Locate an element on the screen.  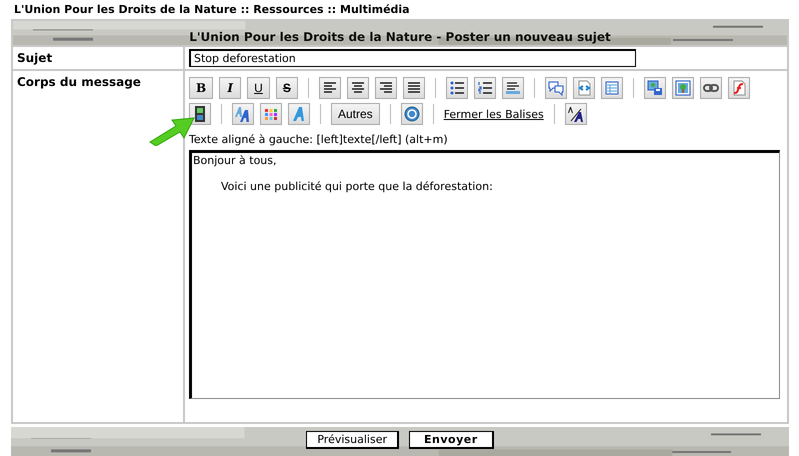
preview-button: Prévisualiser is located at coordinates (352, 440).